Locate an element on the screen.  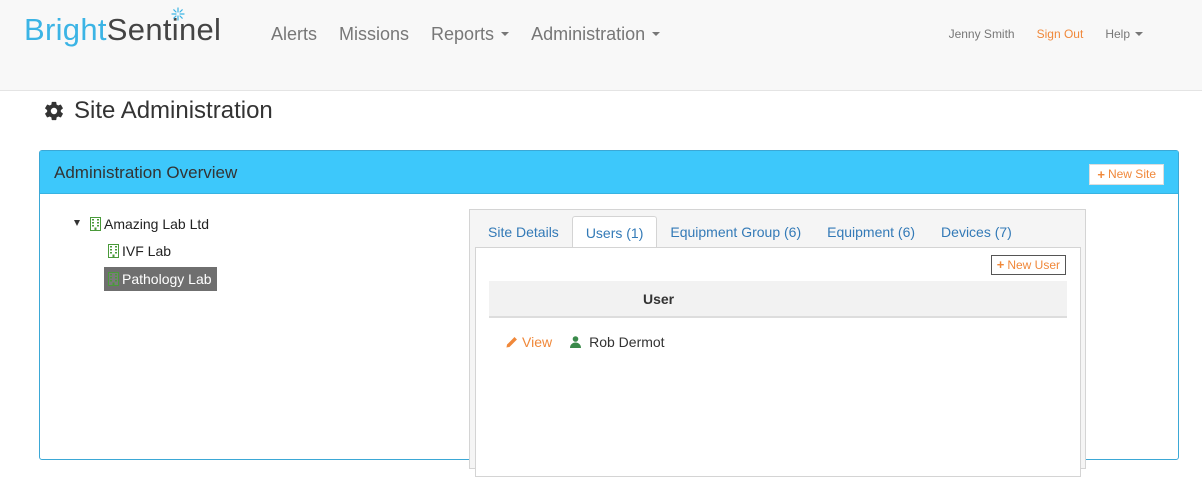
brand-part1: Bright is located at coordinates (65, 29).